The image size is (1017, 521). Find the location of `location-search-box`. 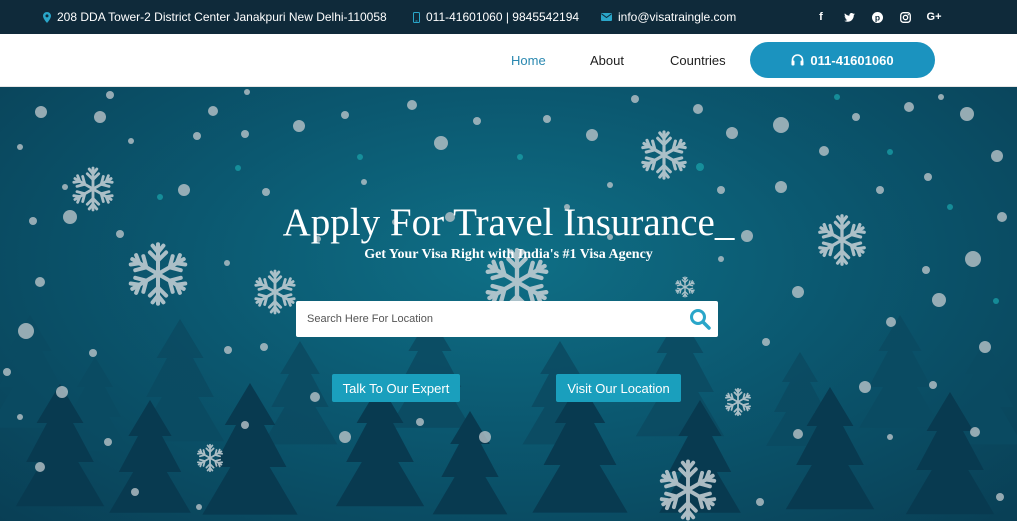

location-search-box is located at coordinates (507, 319).